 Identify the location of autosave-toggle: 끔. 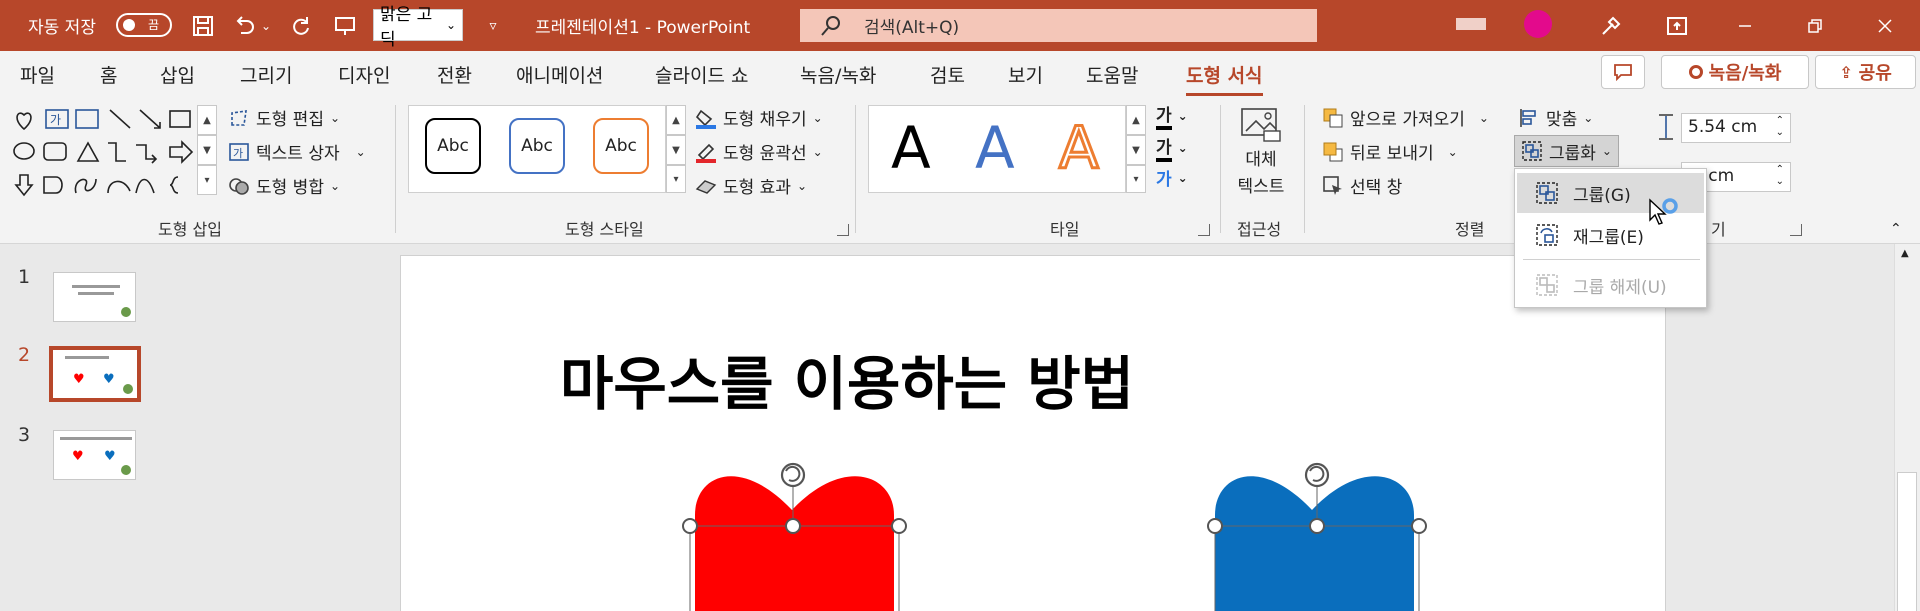
(144, 25).